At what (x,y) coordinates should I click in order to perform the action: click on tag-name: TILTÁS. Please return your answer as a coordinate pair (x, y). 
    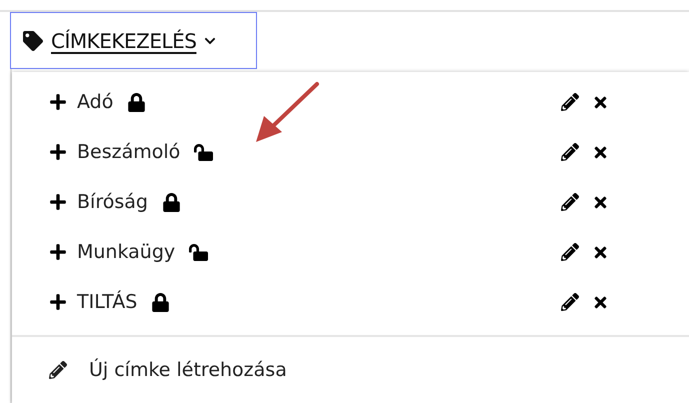
    Looking at the image, I should click on (107, 302).